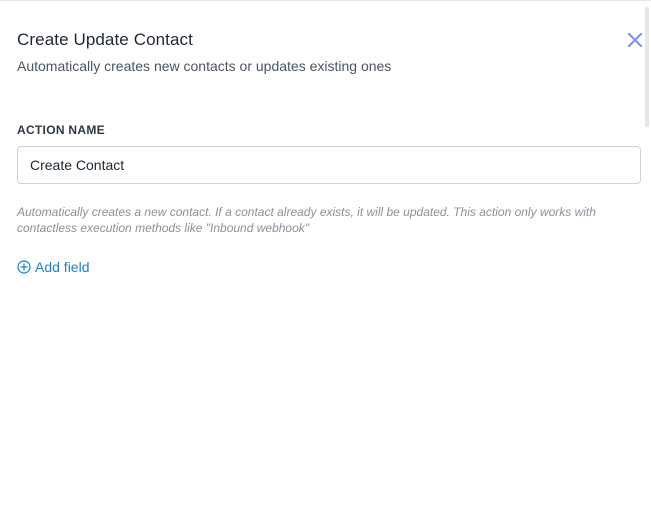 The width and height of the screenshot is (651, 530). What do you see at coordinates (329, 165) in the screenshot?
I see `action-name-input` at bounding box center [329, 165].